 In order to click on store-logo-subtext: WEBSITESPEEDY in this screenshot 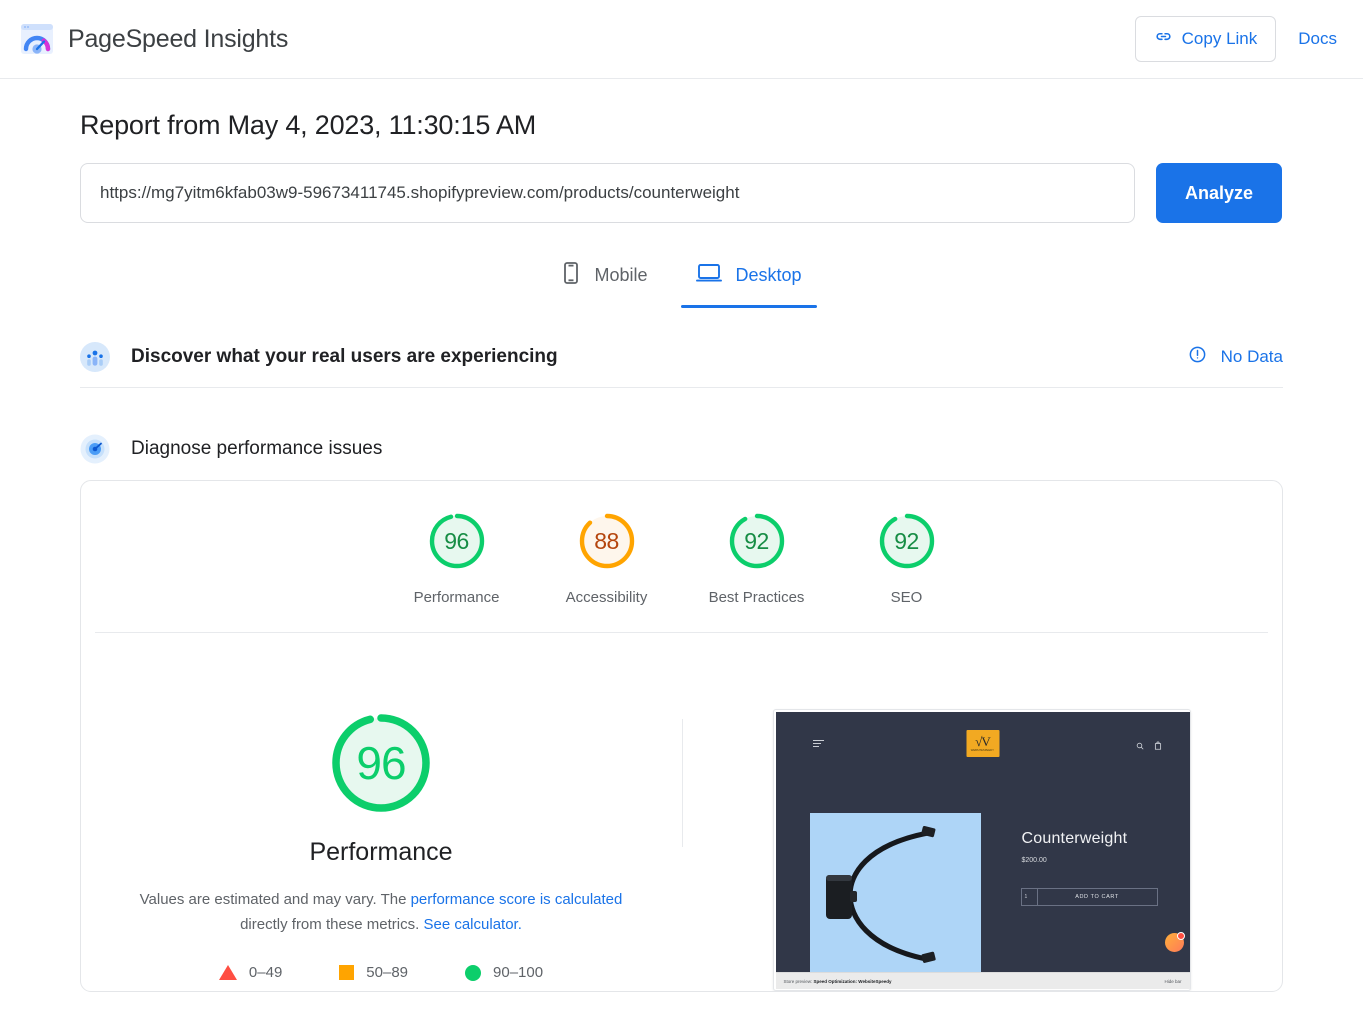, I will do `click(982, 749)`.